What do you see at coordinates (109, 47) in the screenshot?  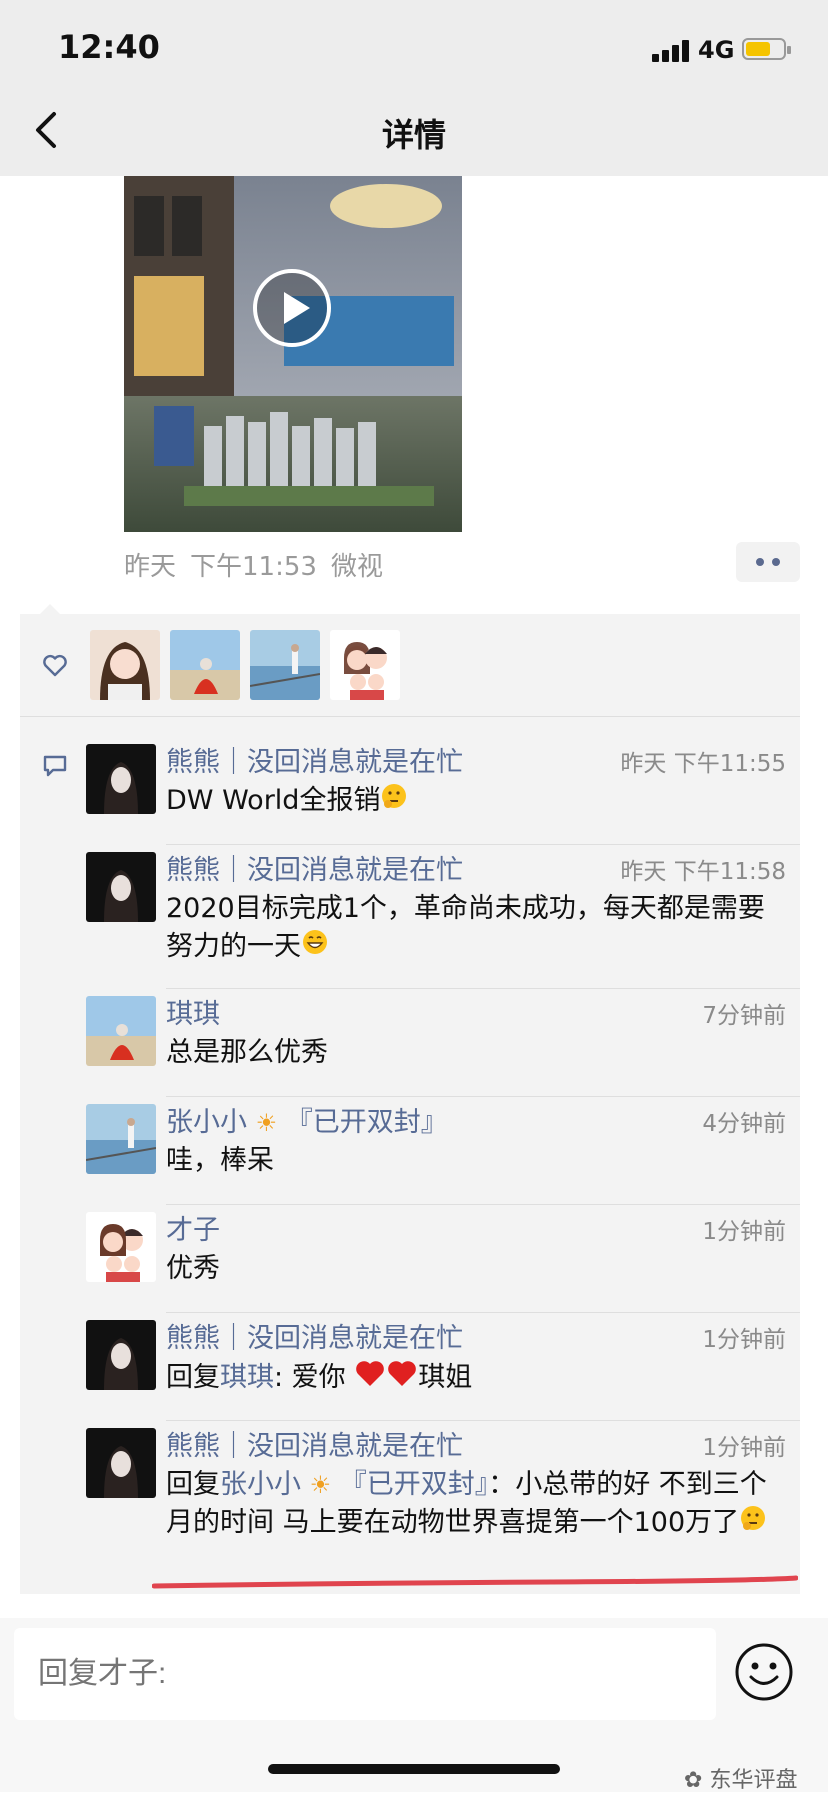 I see `status-time: 12:40` at bounding box center [109, 47].